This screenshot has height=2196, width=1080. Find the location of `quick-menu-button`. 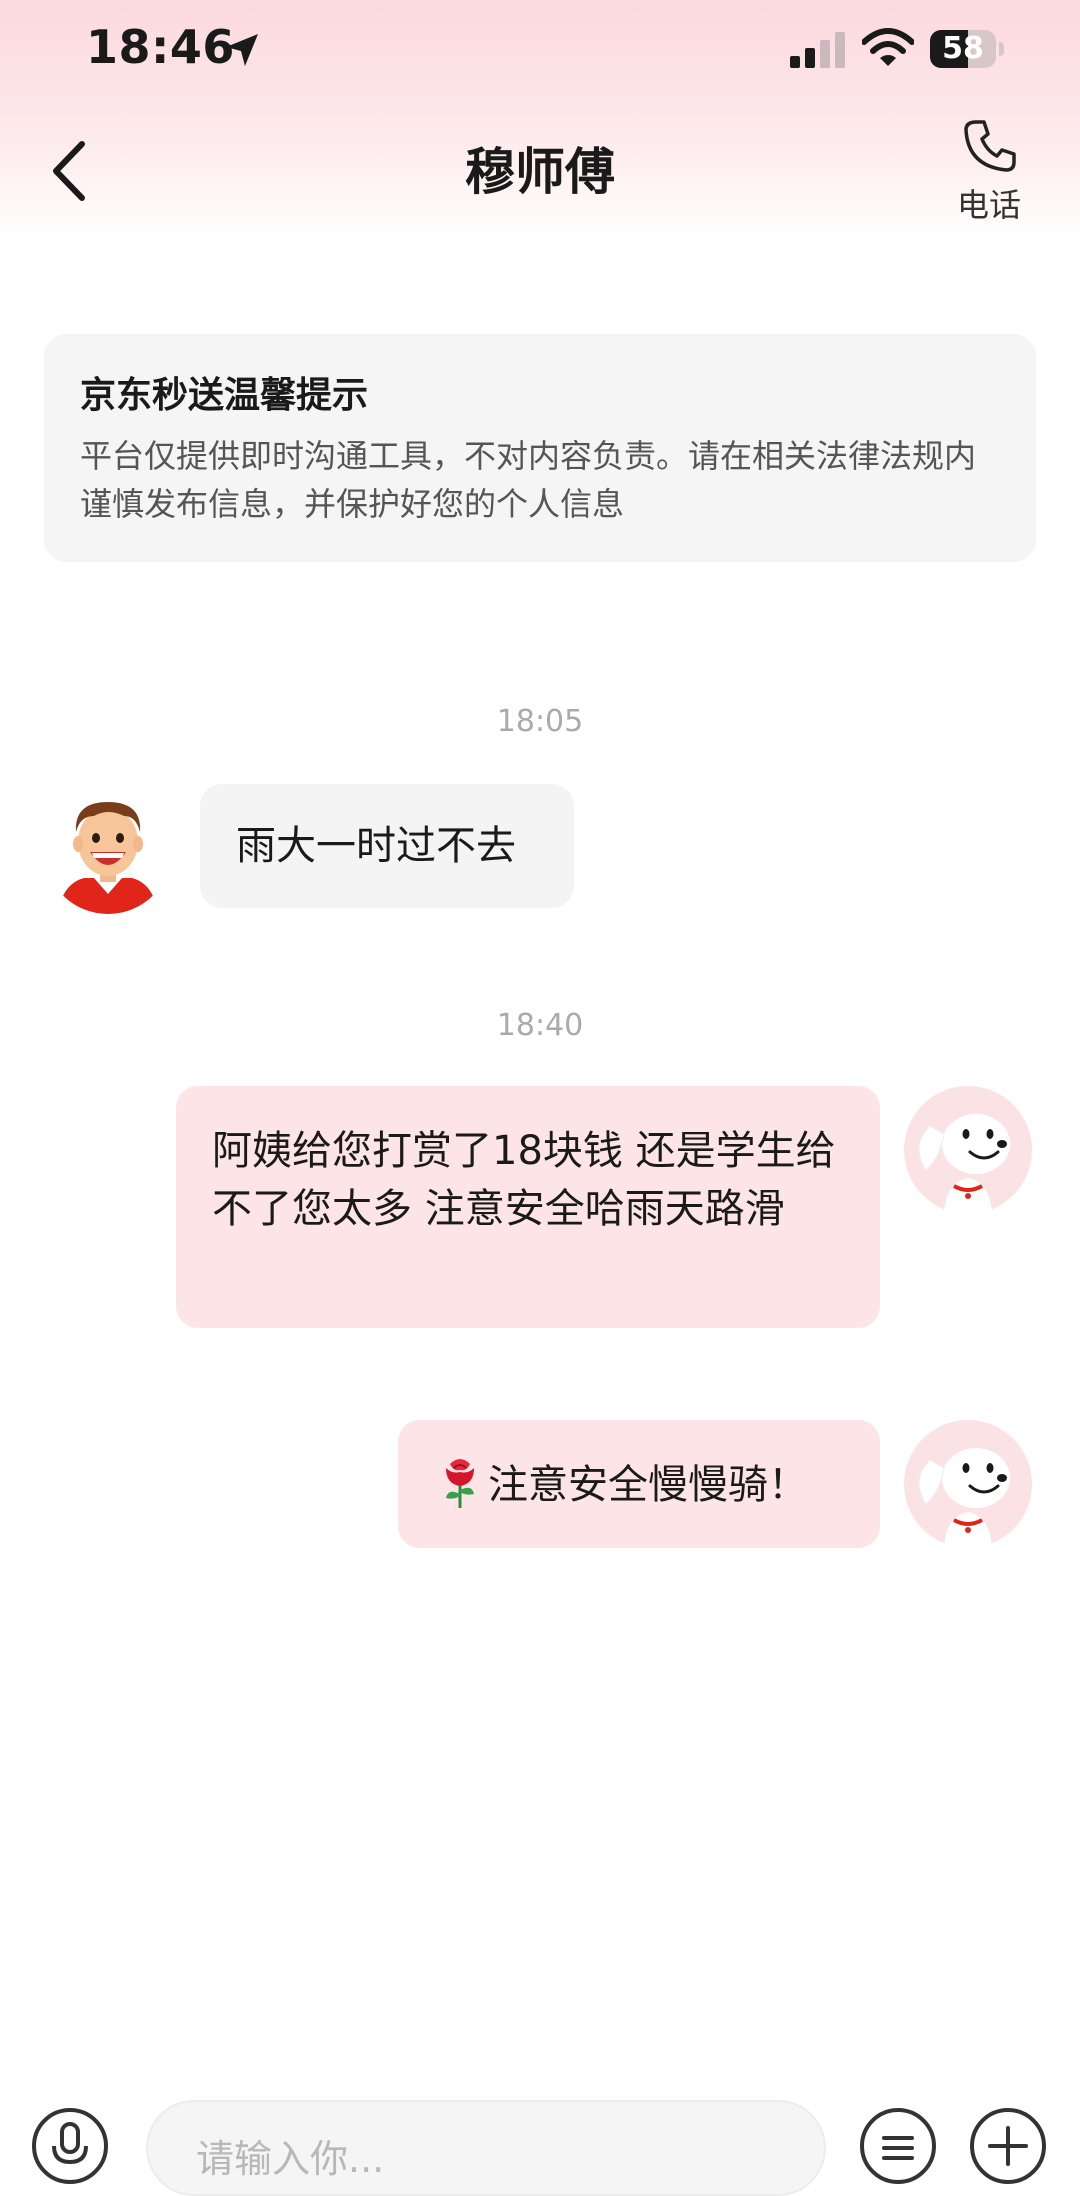

quick-menu-button is located at coordinates (898, 2146).